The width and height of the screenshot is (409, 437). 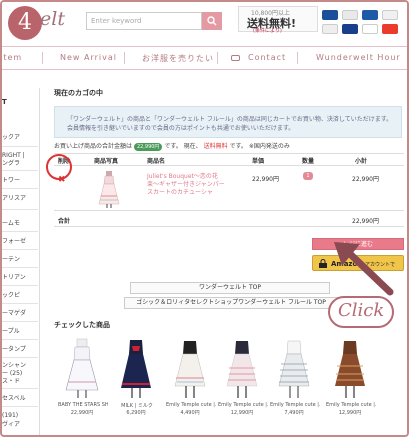 I want to click on sidebar-item: フォーゼ, so click(x=14, y=241).